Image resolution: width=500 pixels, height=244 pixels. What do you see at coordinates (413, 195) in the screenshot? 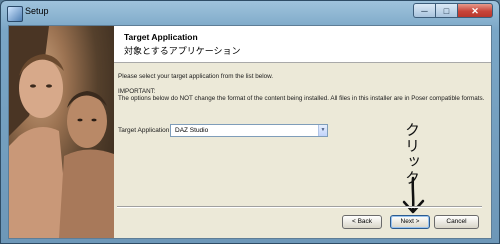
I see `down-arrow-icon` at bounding box center [413, 195].